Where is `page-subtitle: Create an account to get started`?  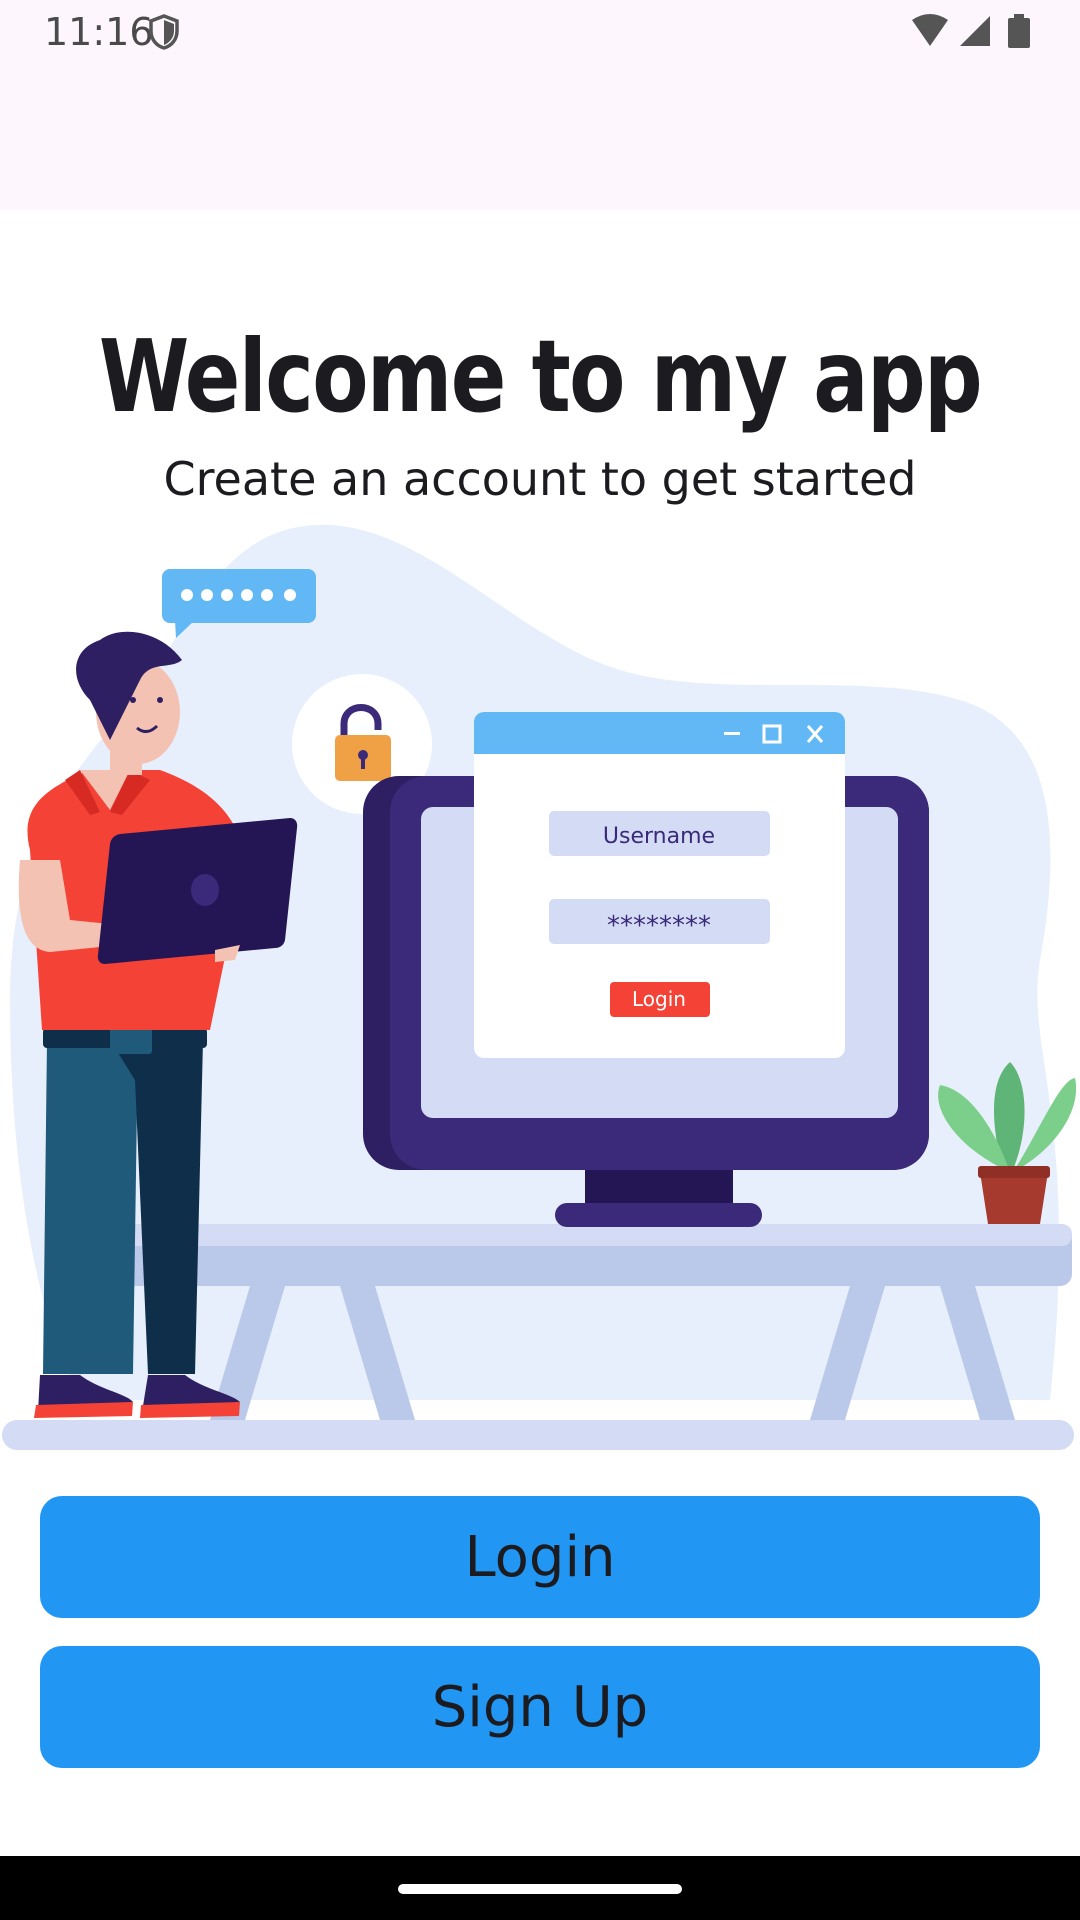 page-subtitle: Create an account to get started is located at coordinates (540, 479).